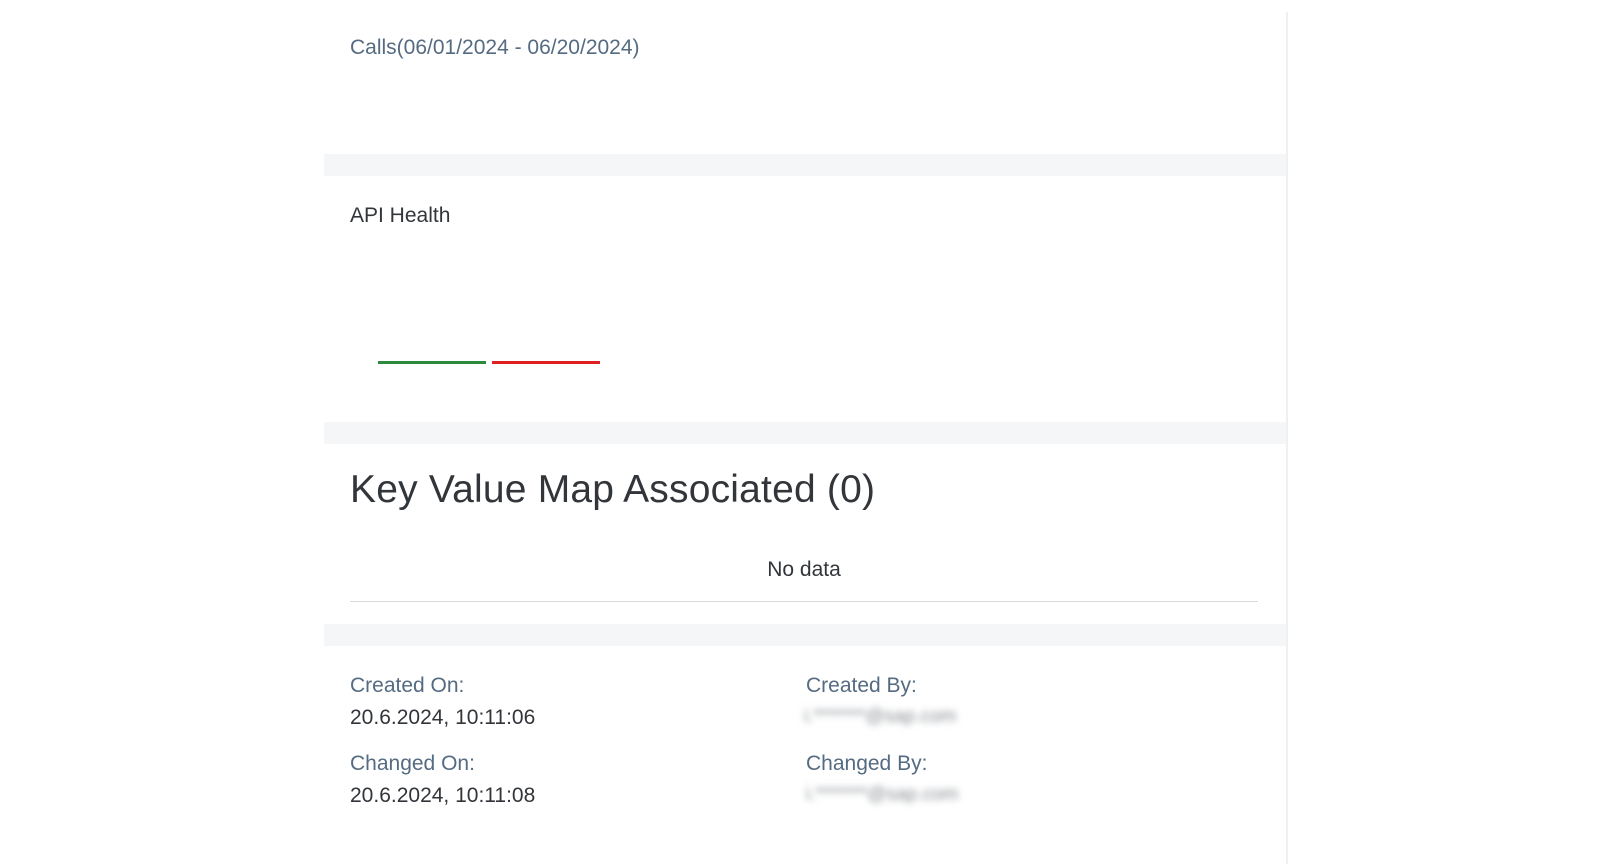 The image size is (1600, 864). What do you see at coordinates (432, 362) in the screenshot?
I see `api-health-success-bar` at bounding box center [432, 362].